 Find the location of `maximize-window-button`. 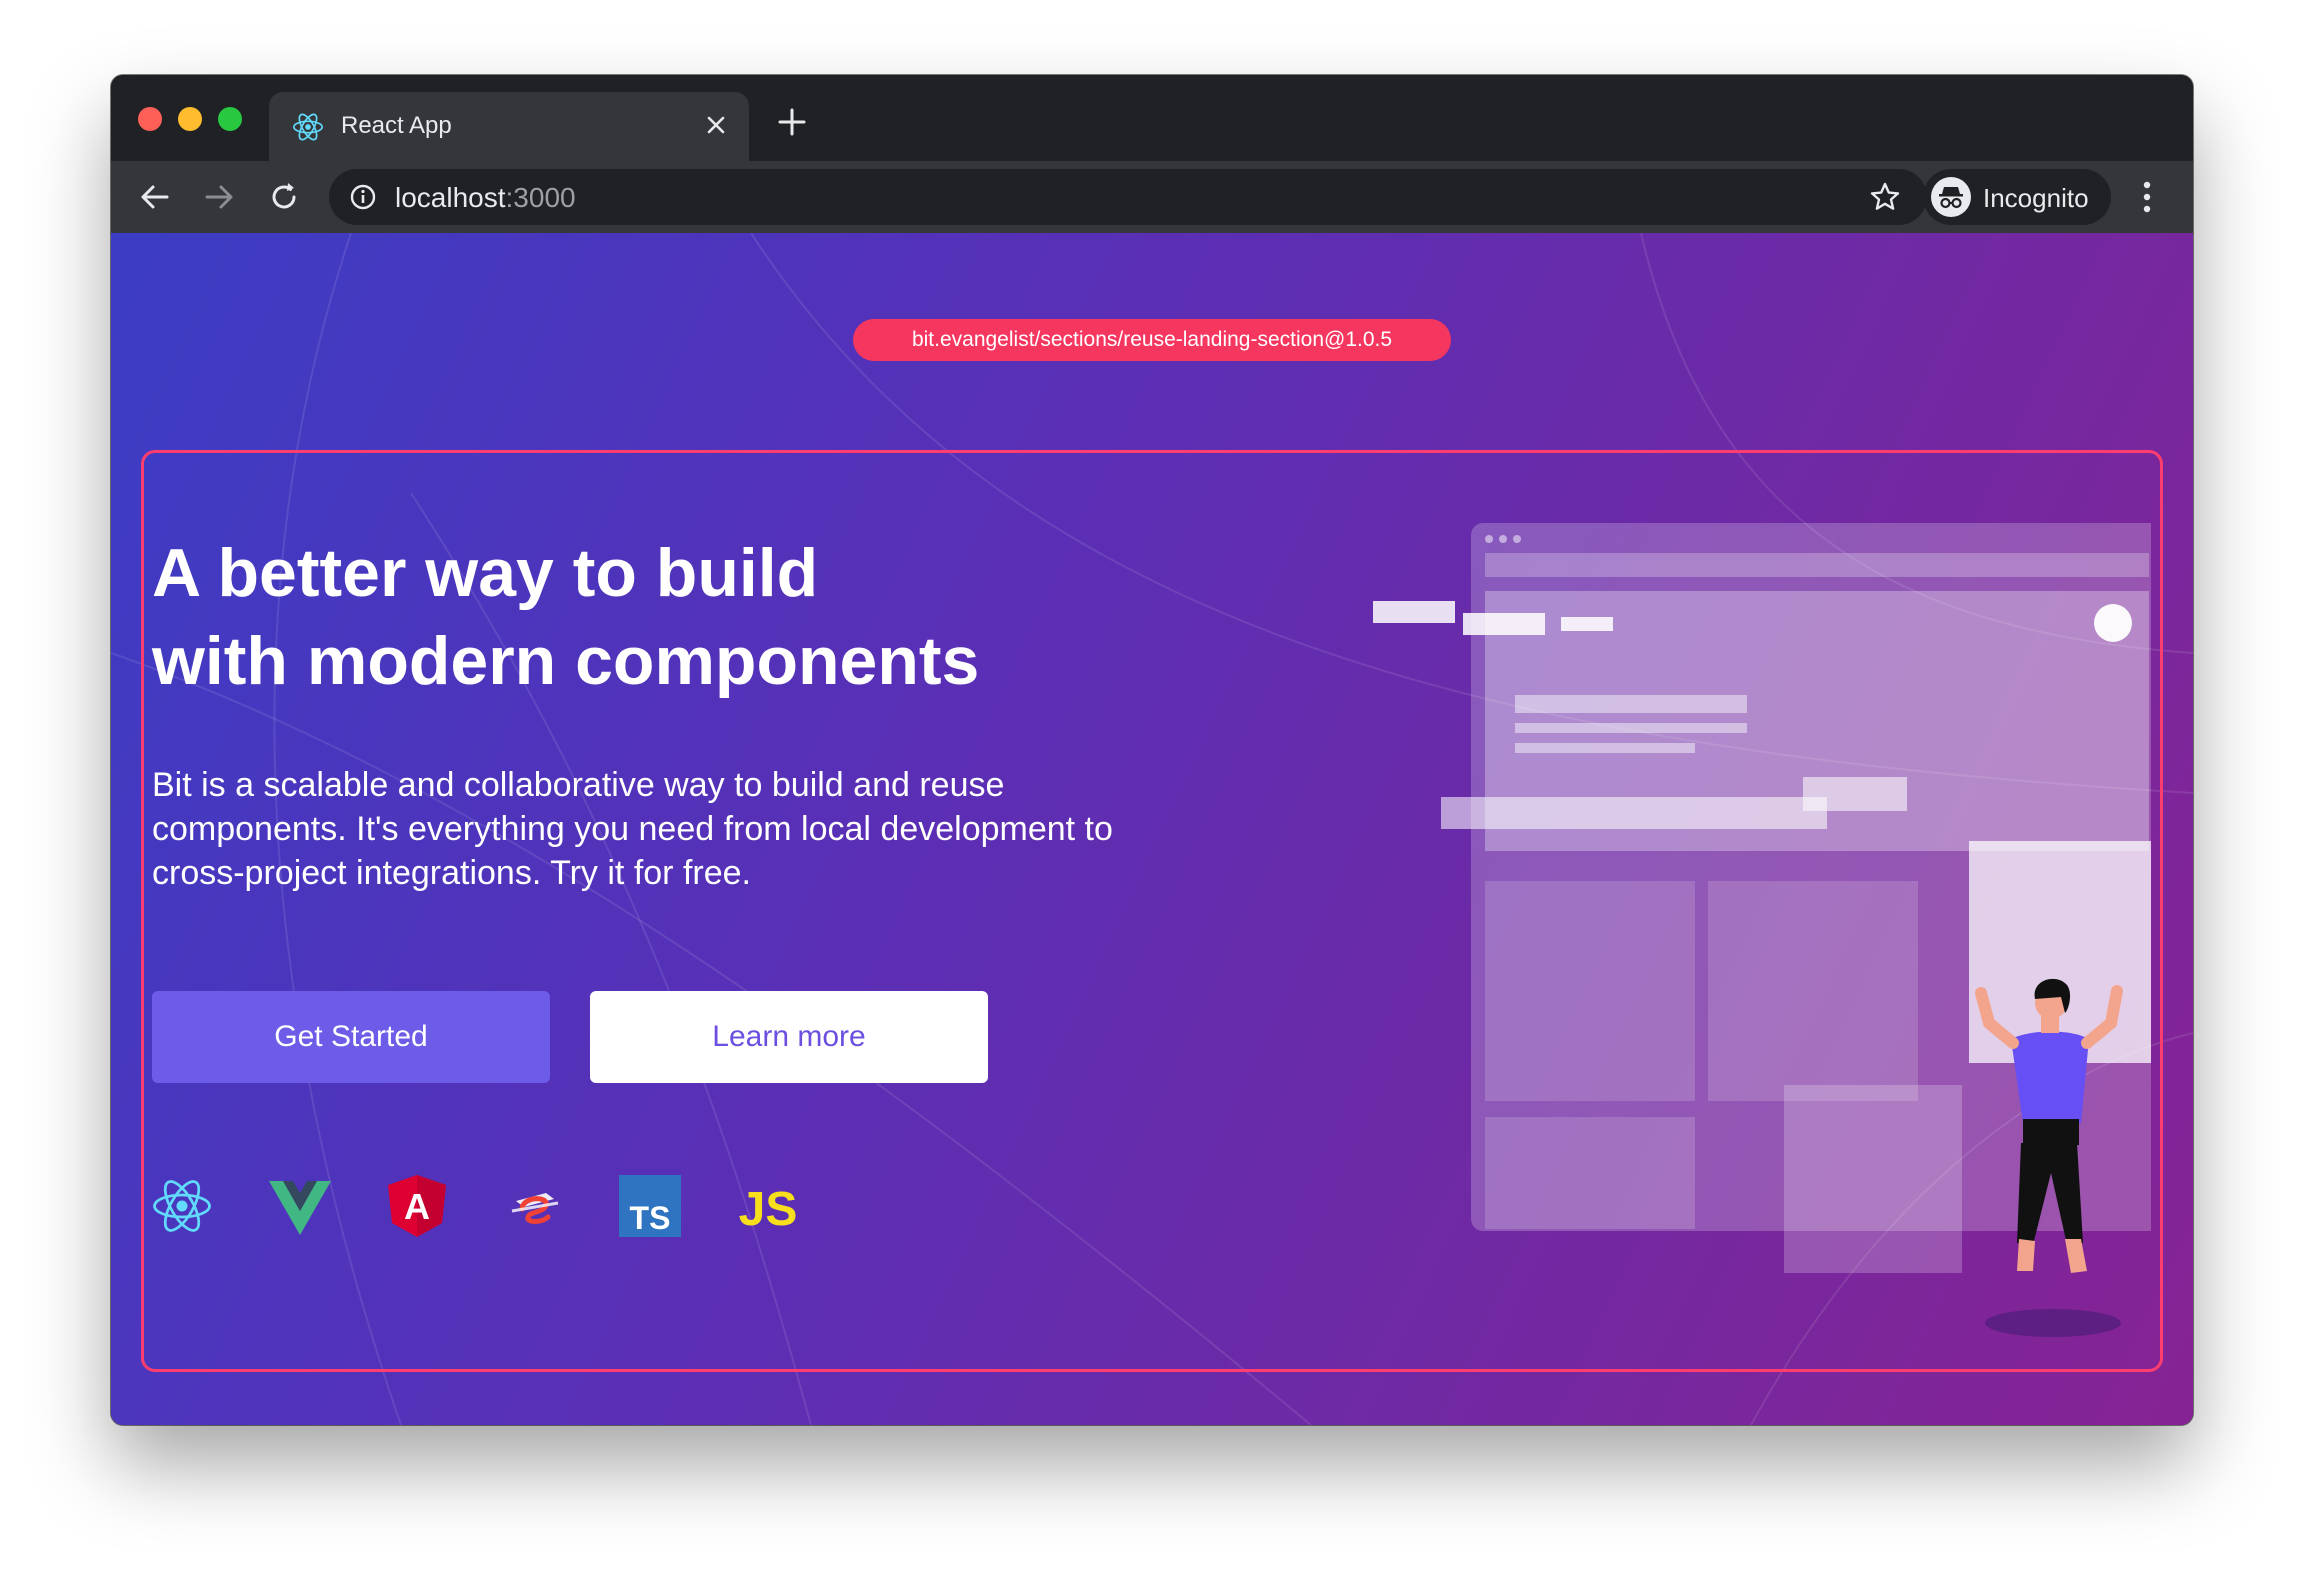

maximize-window-button is located at coordinates (230, 119).